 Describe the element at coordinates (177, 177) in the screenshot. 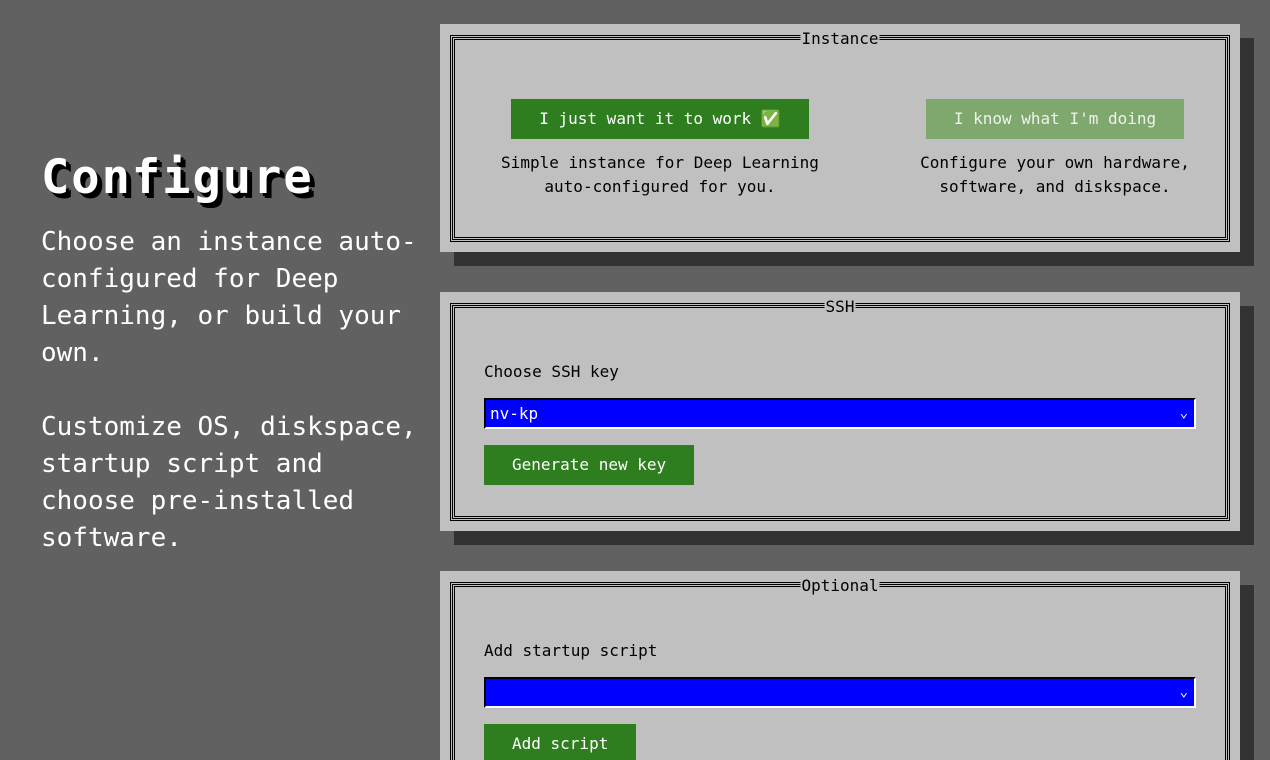

I see `page-title: Configure` at that location.